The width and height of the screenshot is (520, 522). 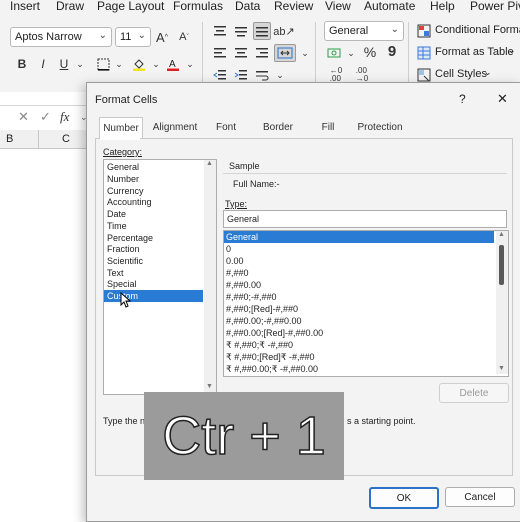 I want to click on menu-formulas: Formulas, so click(x=198, y=6).